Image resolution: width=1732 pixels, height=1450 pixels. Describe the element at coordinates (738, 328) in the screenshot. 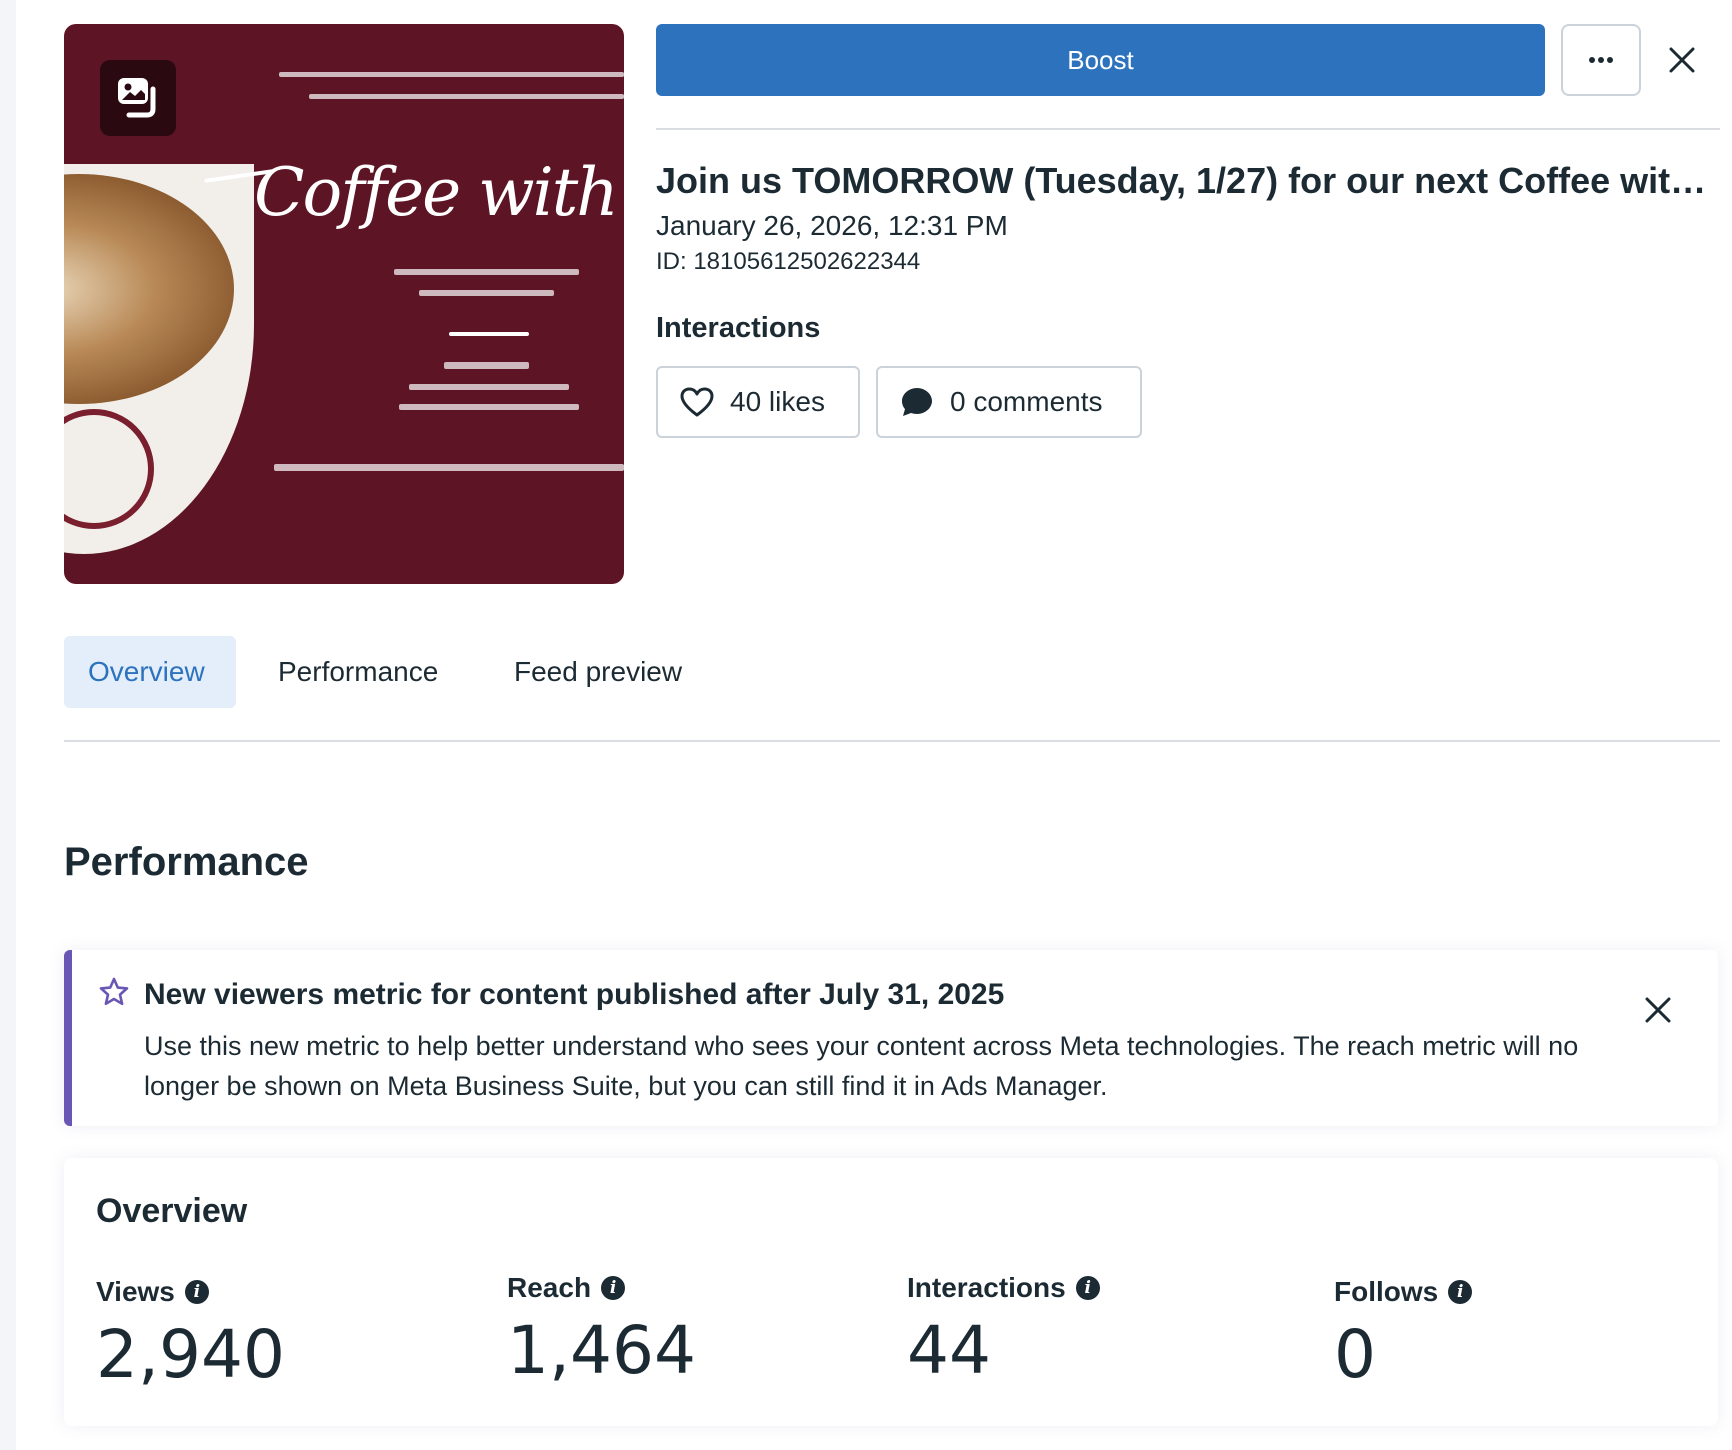

I see `interactions-heading: Interactions` at that location.